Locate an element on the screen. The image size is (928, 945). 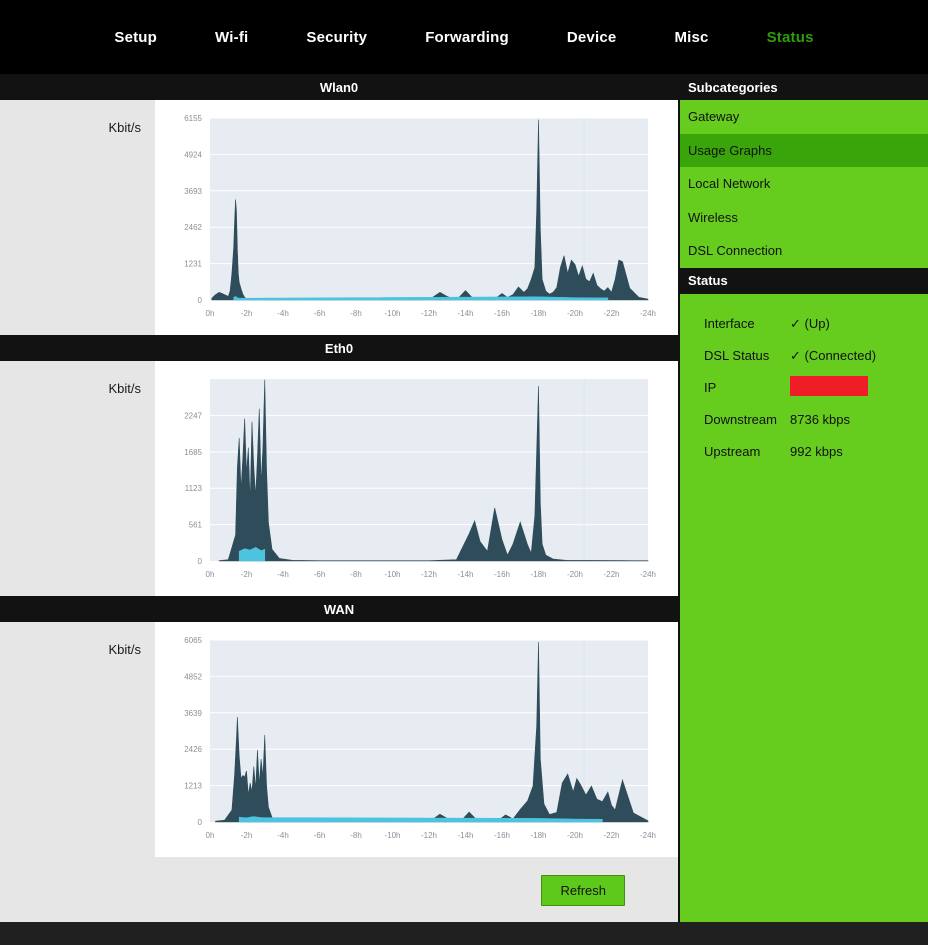
nav-item-misc: Misc is located at coordinates (691, 37).